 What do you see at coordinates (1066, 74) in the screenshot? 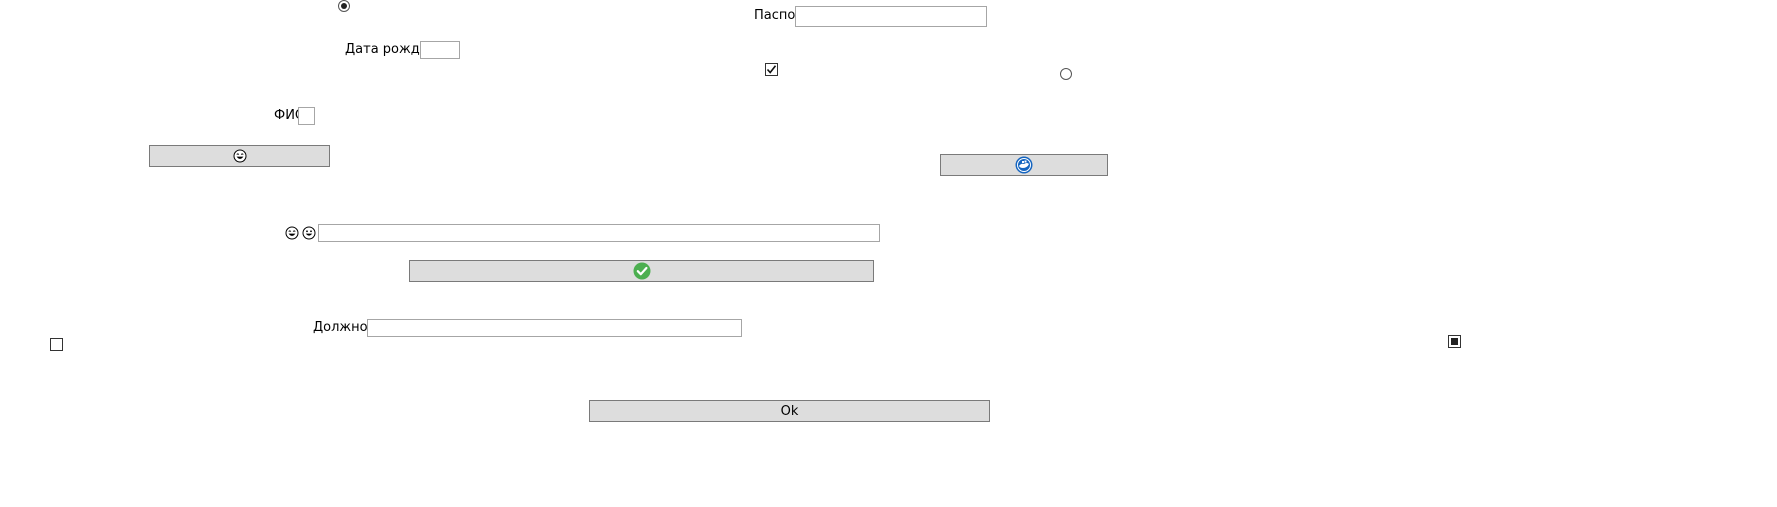
I see `radio-right` at bounding box center [1066, 74].